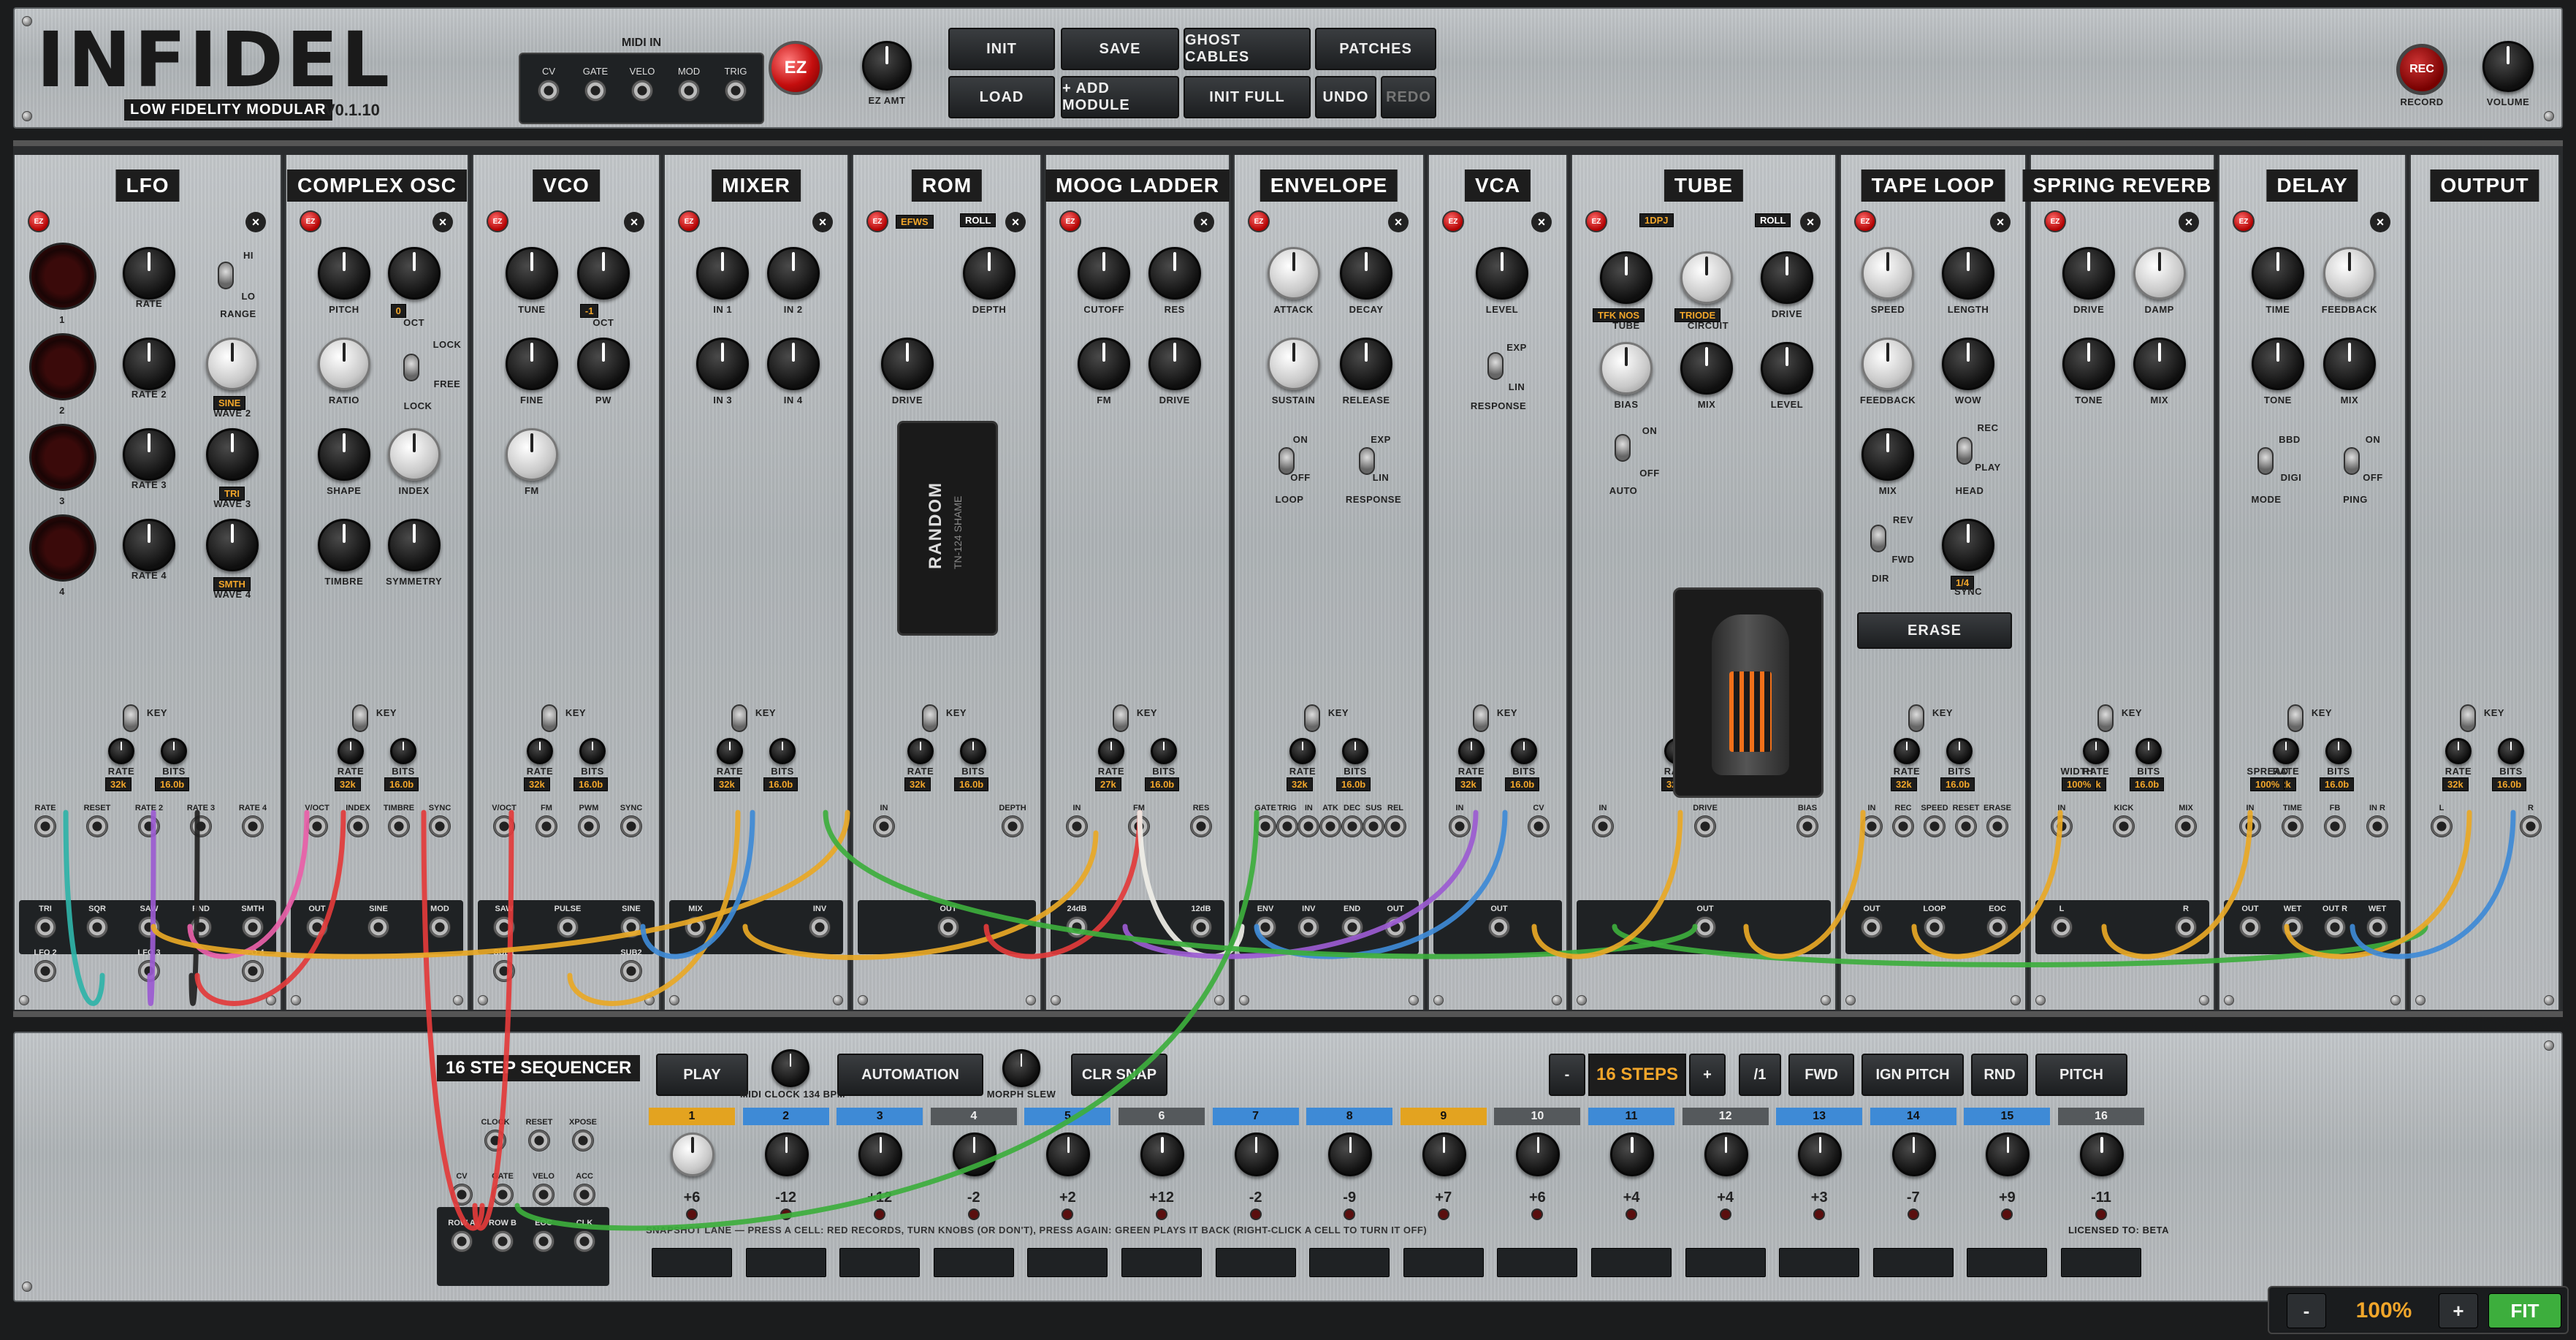  I want to click on midi-jack-gate: GATE, so click(595, 84).